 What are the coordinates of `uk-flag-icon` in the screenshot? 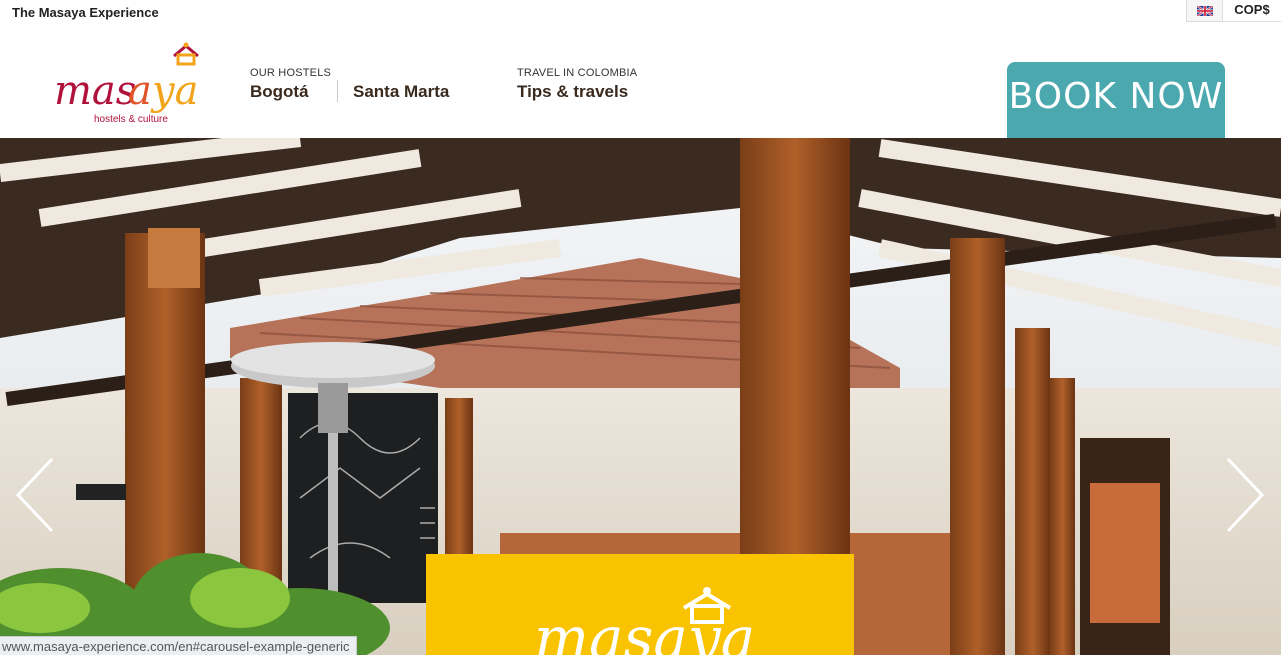 It's located at (1205, 11).